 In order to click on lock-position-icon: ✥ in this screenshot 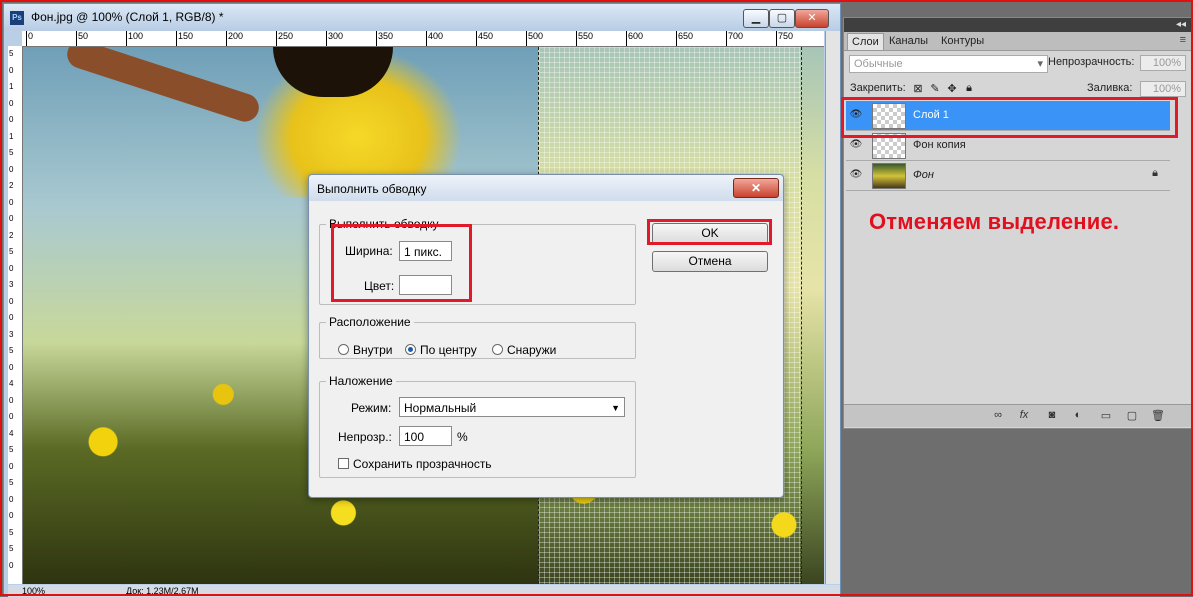, I will do `click(952, 88)`.